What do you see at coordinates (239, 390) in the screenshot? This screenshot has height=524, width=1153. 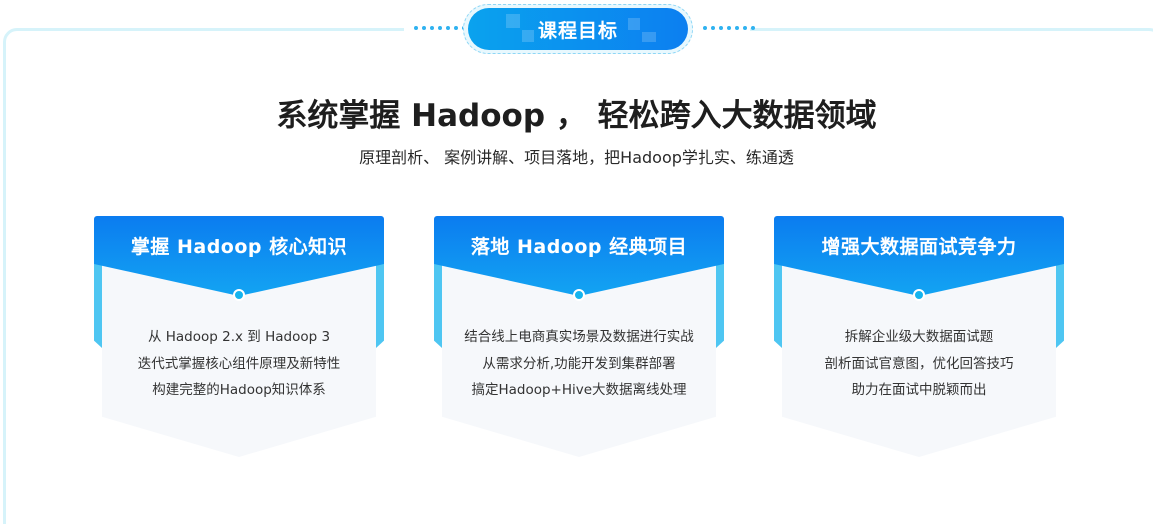 I see `card-line: 构建完整的Hadoop知识体系` at bounding box center [239, 390].